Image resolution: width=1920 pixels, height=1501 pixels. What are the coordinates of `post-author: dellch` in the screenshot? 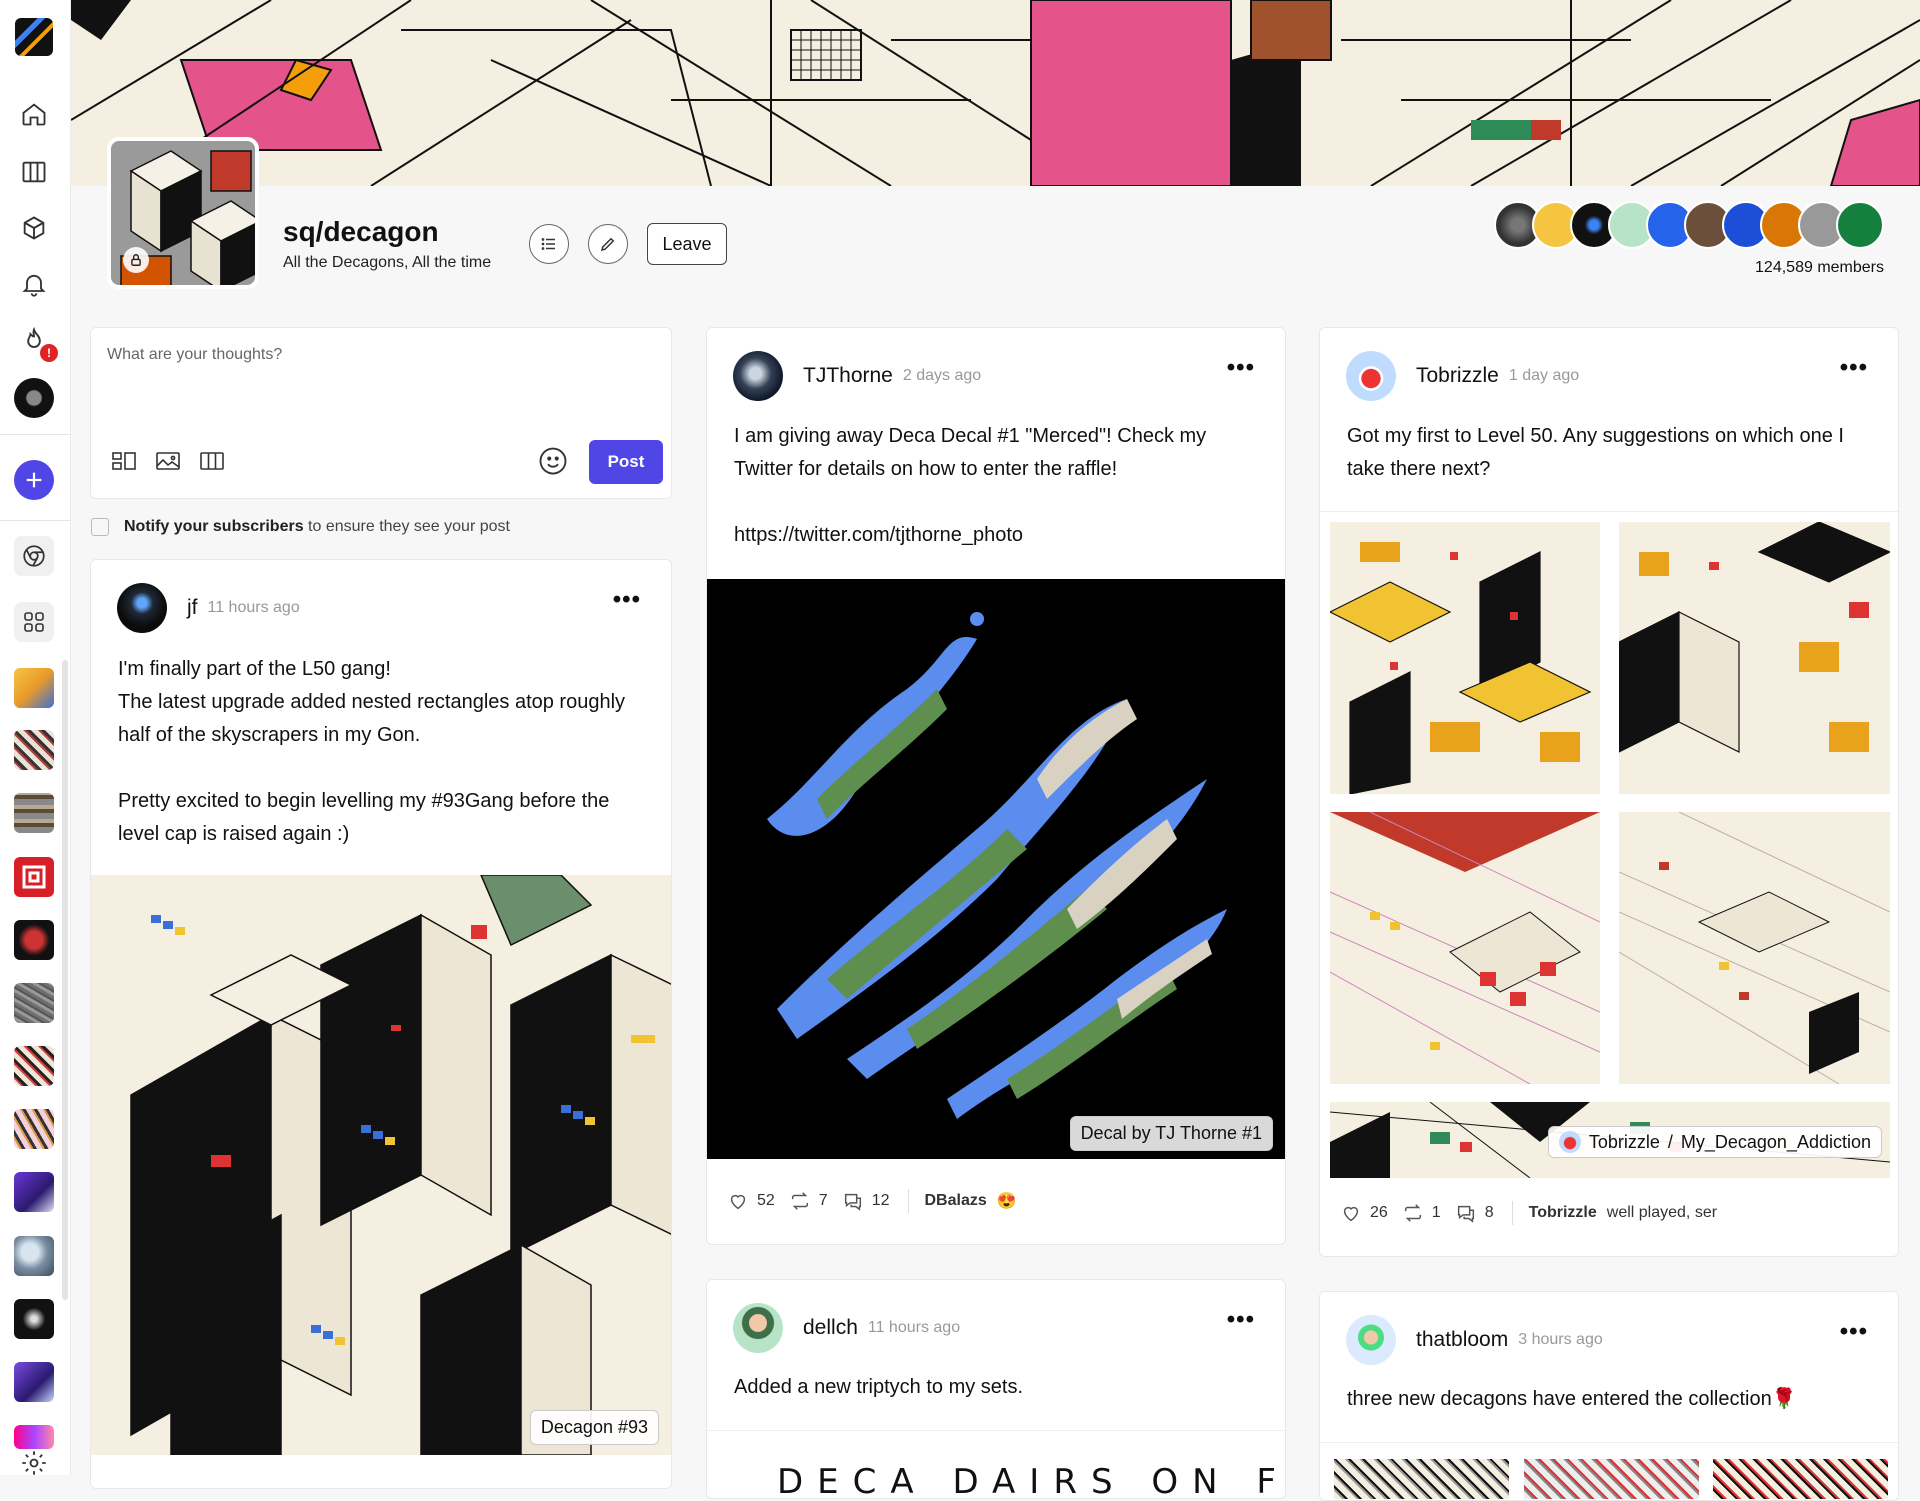 It's located at (830, 1328).